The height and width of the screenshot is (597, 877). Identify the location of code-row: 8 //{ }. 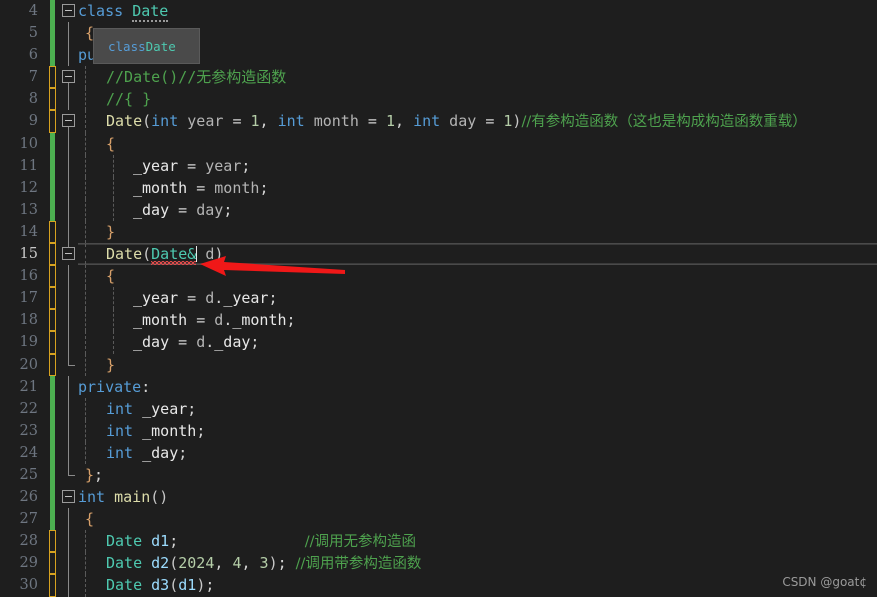
(438, 99).